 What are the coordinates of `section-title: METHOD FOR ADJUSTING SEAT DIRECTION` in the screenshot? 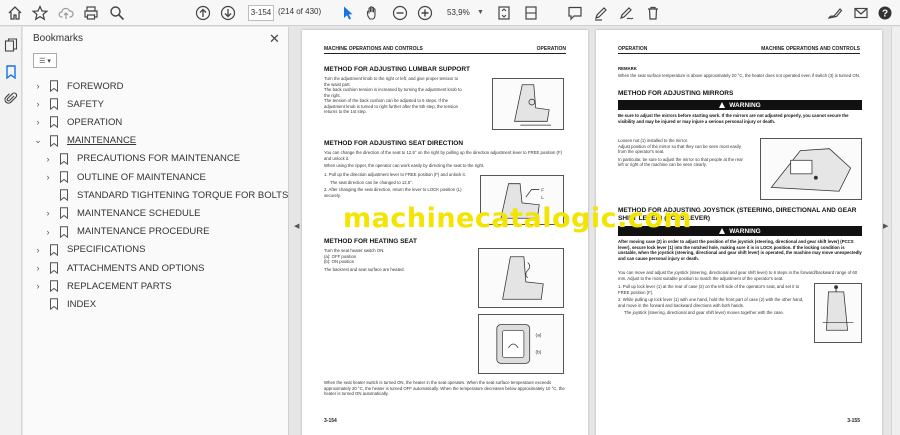 It's located at (394, 143).